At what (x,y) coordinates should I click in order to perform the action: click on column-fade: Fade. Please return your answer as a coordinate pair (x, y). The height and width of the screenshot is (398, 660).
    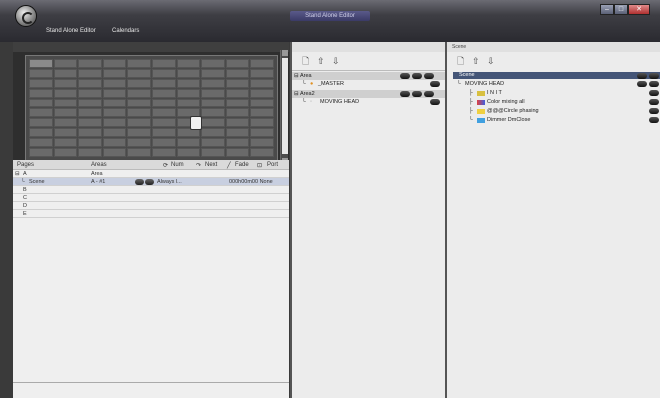
    Looking at the image, I should click on (242, 165).